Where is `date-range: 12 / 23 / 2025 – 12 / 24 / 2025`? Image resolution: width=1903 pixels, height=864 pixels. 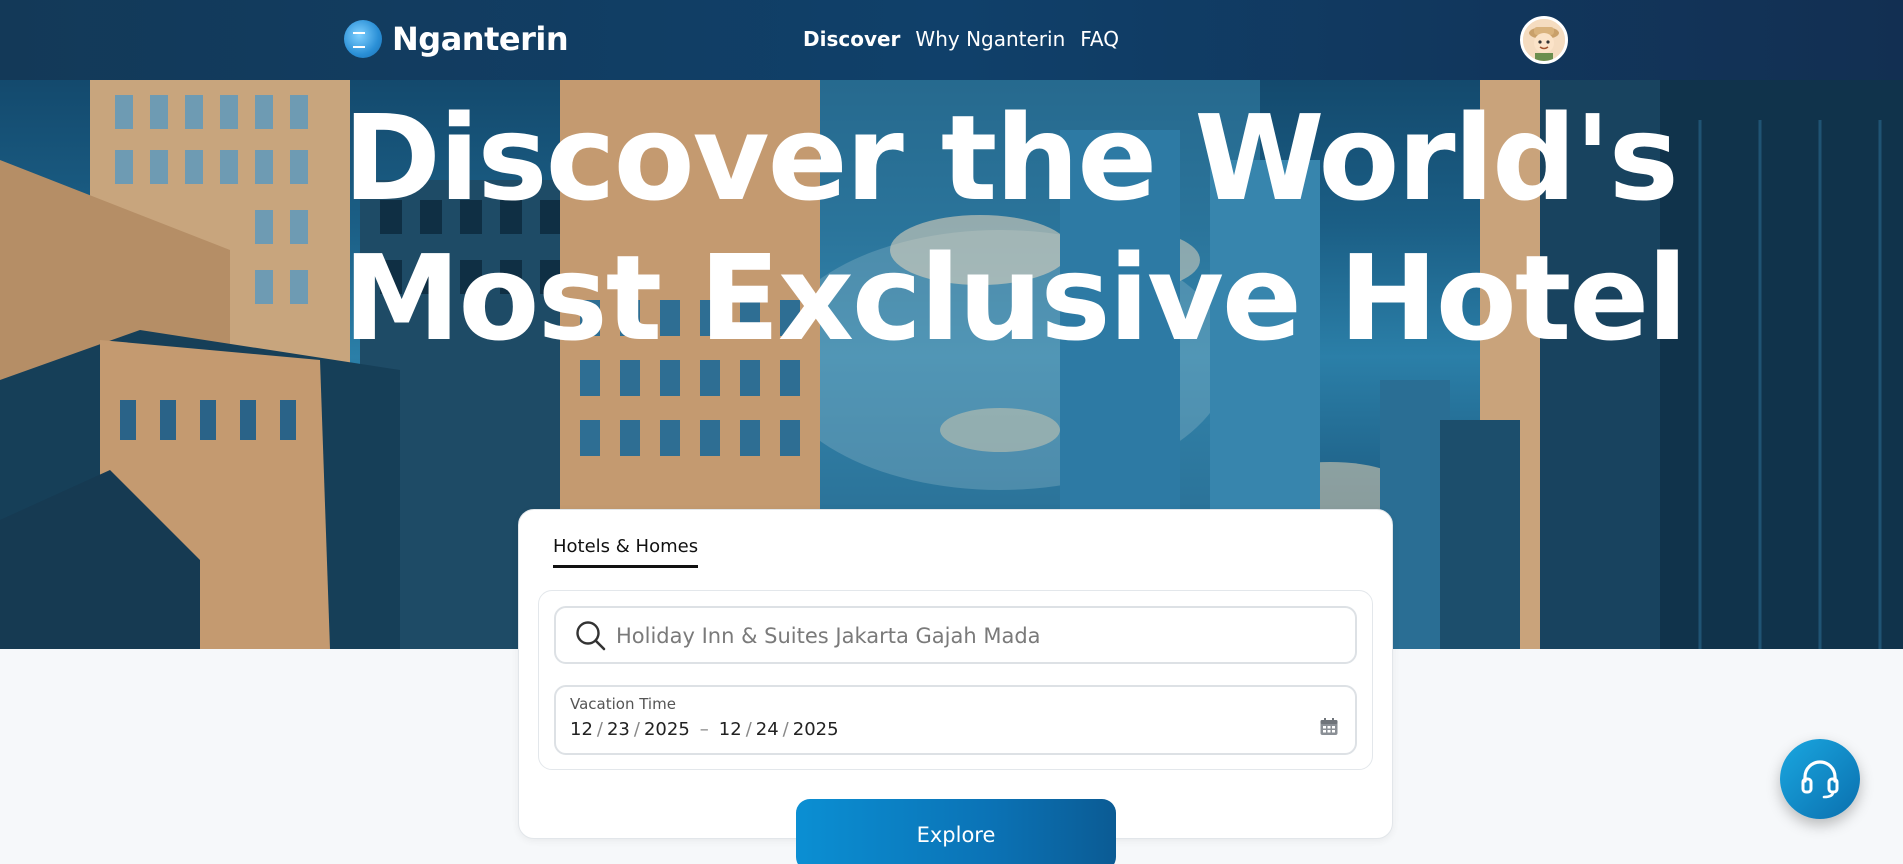 date-range: 12 / 23 / 2025 – 12 / 24 / 2025 is located at coordinates (704, 729).